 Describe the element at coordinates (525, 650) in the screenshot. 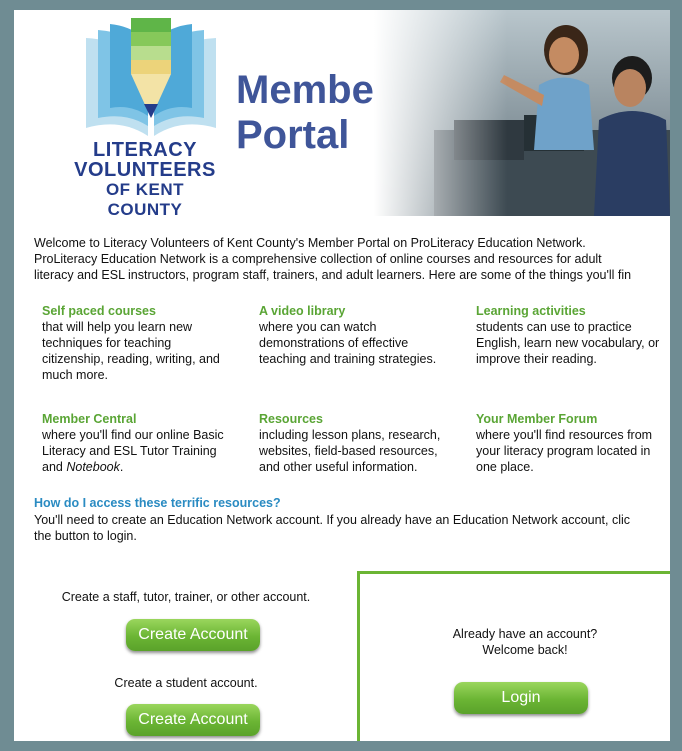

I see `login-message-line-2: Welcome back!` at that location.